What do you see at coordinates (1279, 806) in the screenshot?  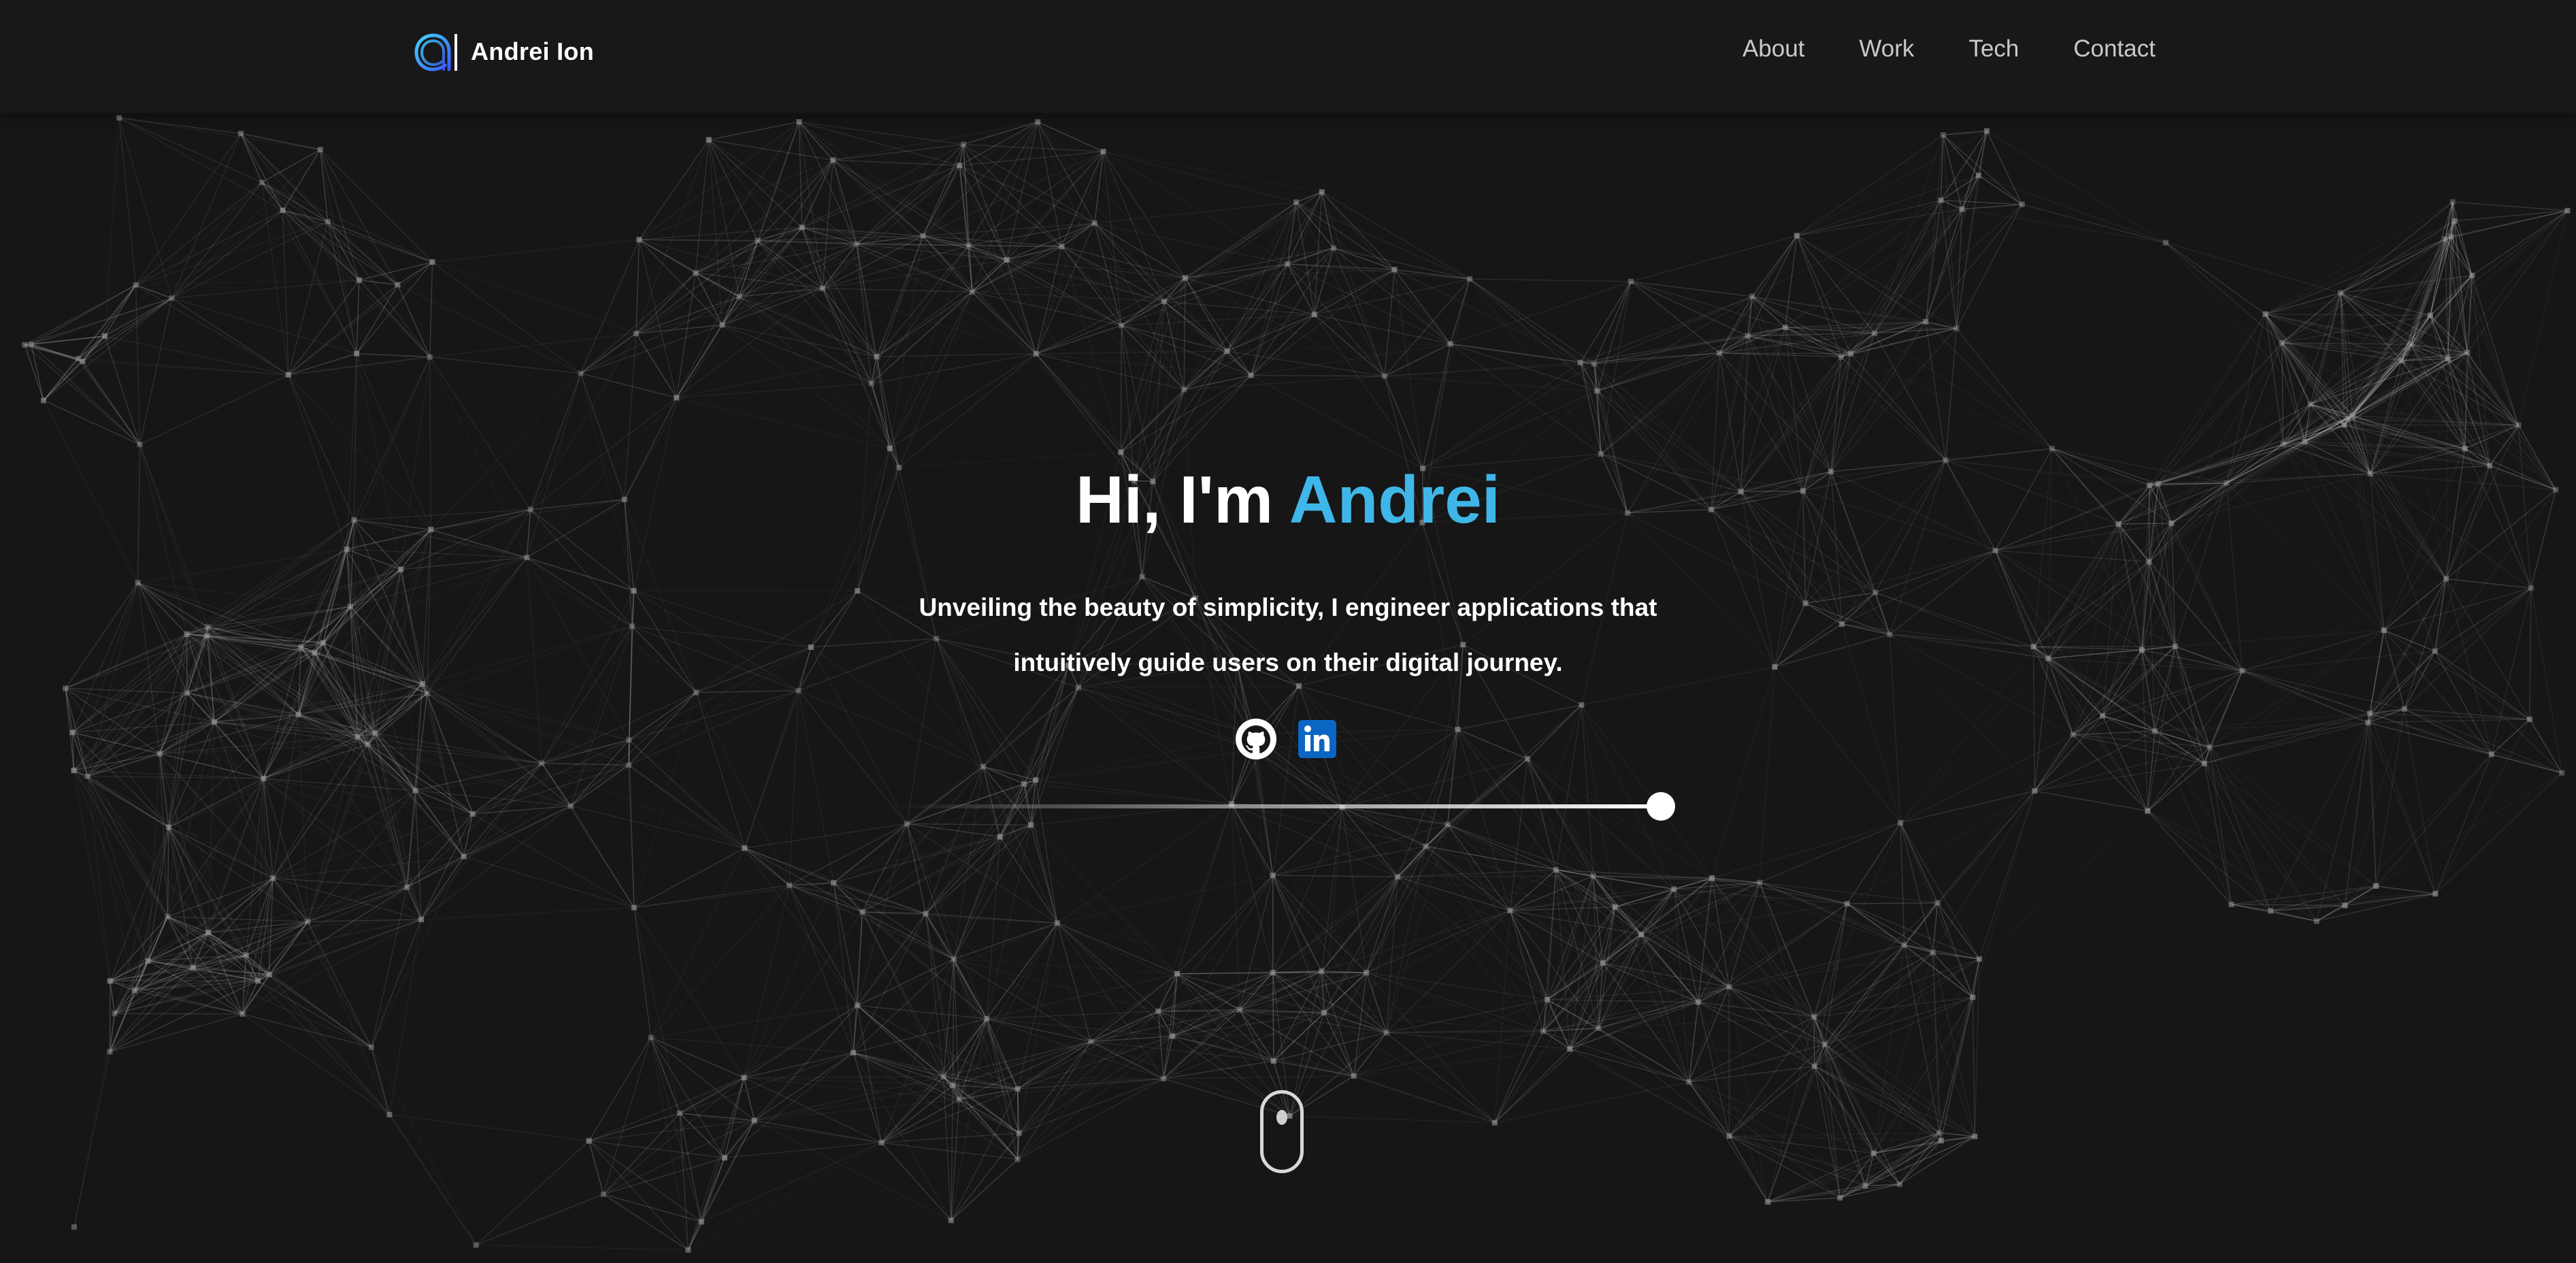 I see `divider-line` at bounding box center [1279, 806].